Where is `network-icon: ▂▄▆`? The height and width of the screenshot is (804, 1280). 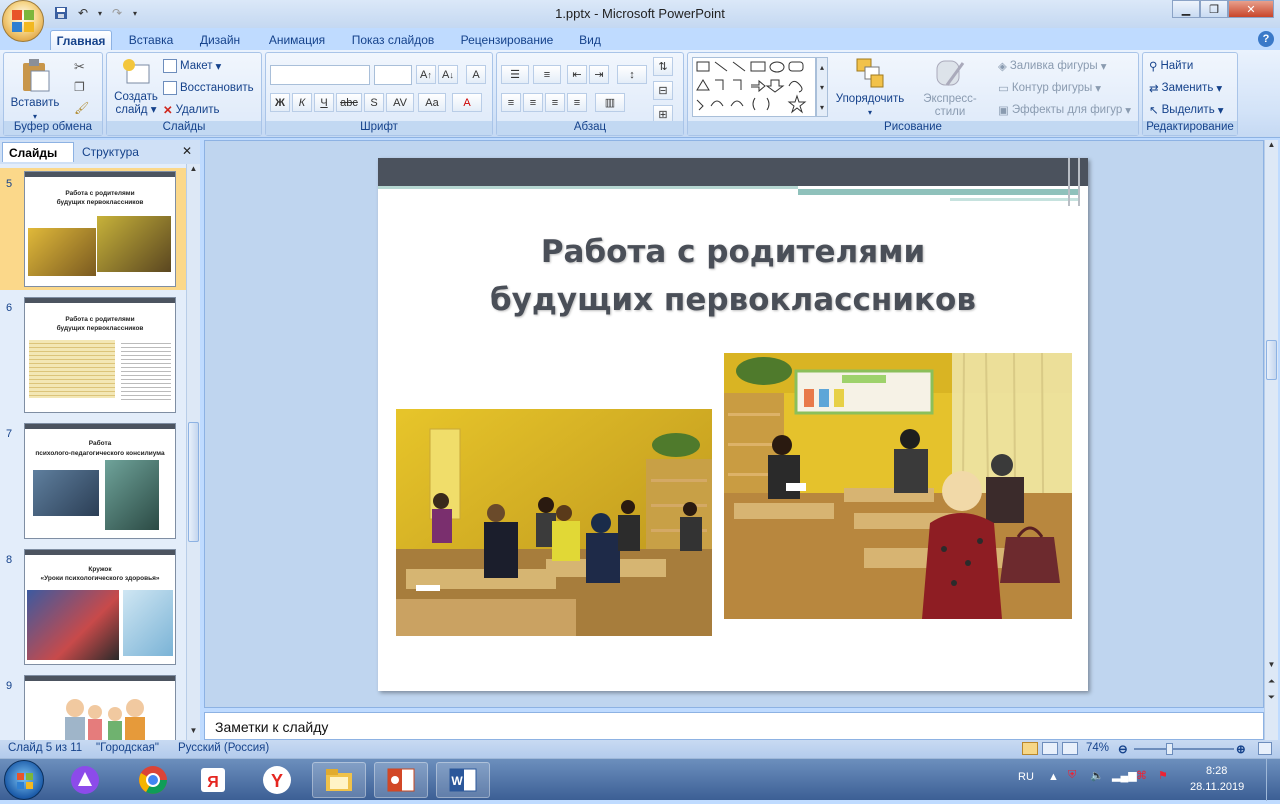
network-icon: ▂▄▆ is located at coordinates (1124, 775).